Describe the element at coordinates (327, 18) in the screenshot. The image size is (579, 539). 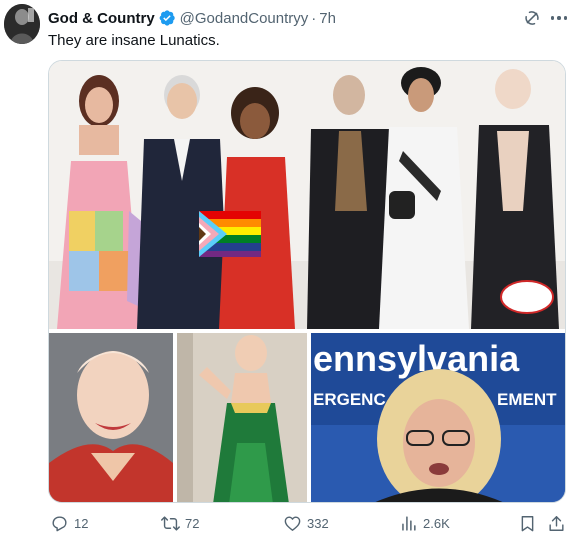
I see `timestamp: 7h` at that location.